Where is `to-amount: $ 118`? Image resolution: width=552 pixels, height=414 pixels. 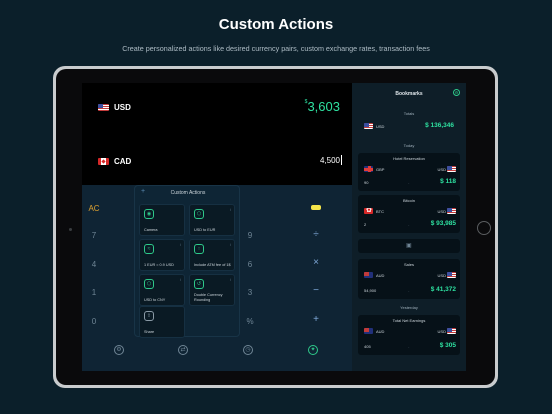 to-amount: $ 118 is located at coordinates (448, 181).